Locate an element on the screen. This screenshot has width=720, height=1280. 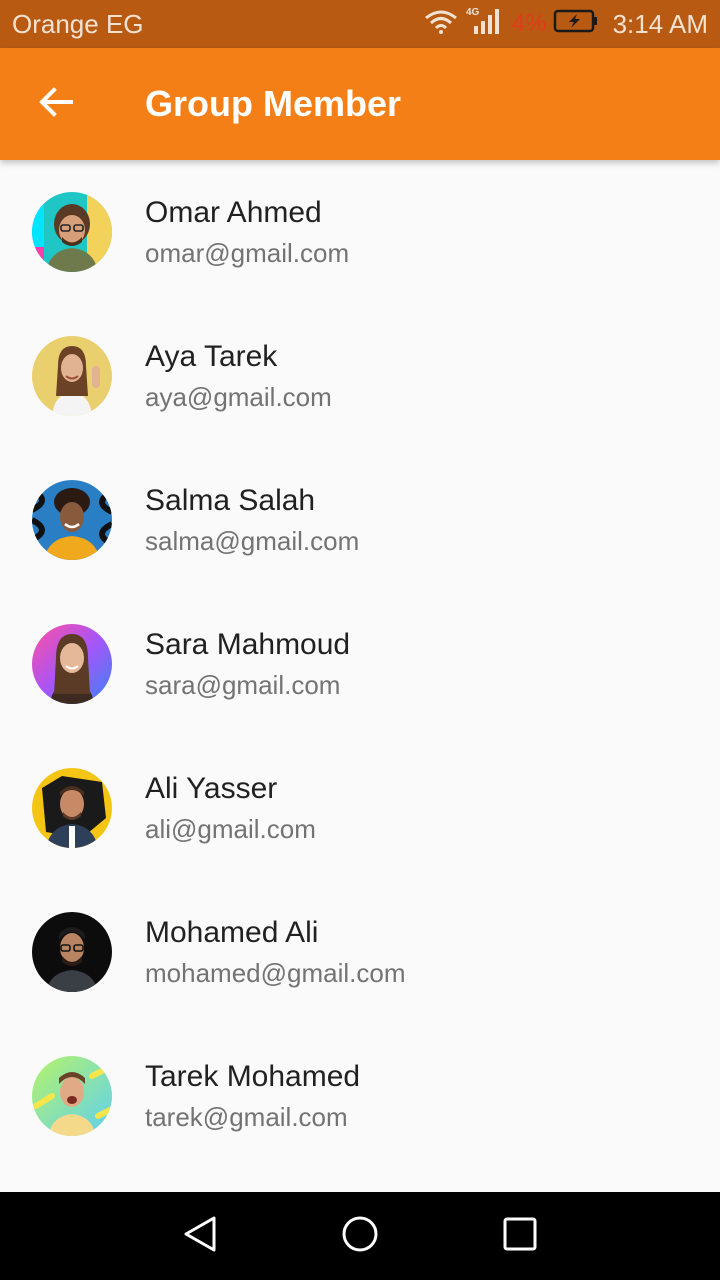
nav-recents-button is located at coordinates (520, 1236).